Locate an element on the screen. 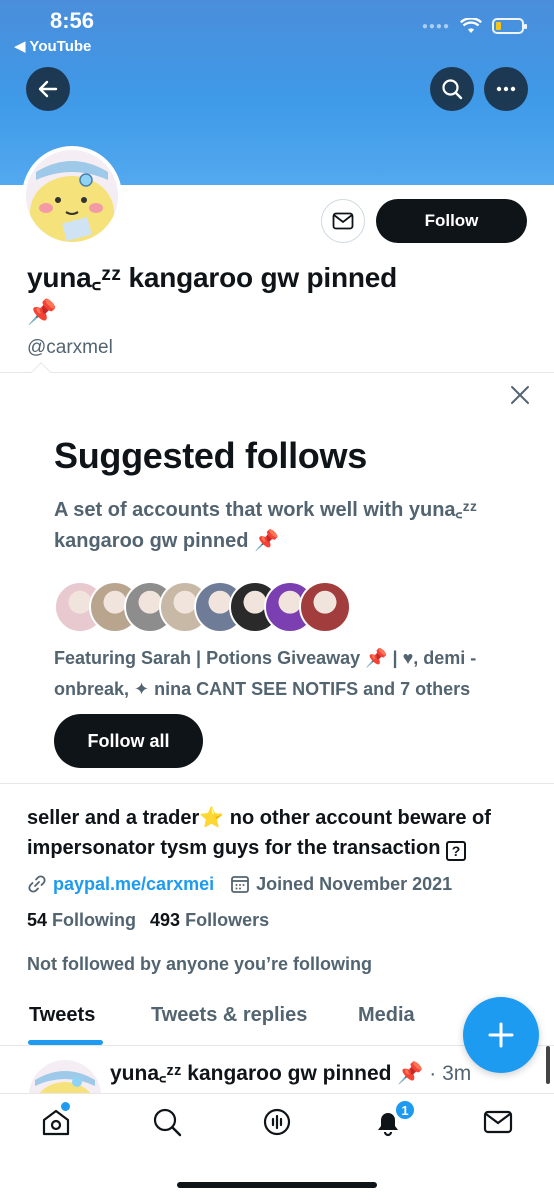 The width and height of the screenshot is (554, 1200). messages-envelope-icon is located at coordinates (498, 1122).